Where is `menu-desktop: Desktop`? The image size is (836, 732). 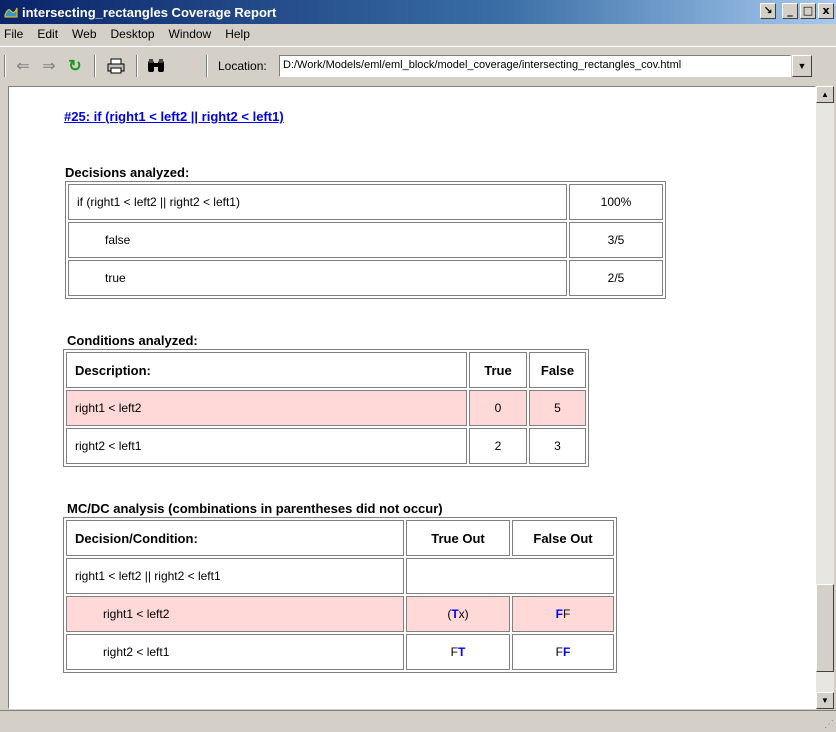
menu-desktop: Desktop is located at coordinates (133, 34).